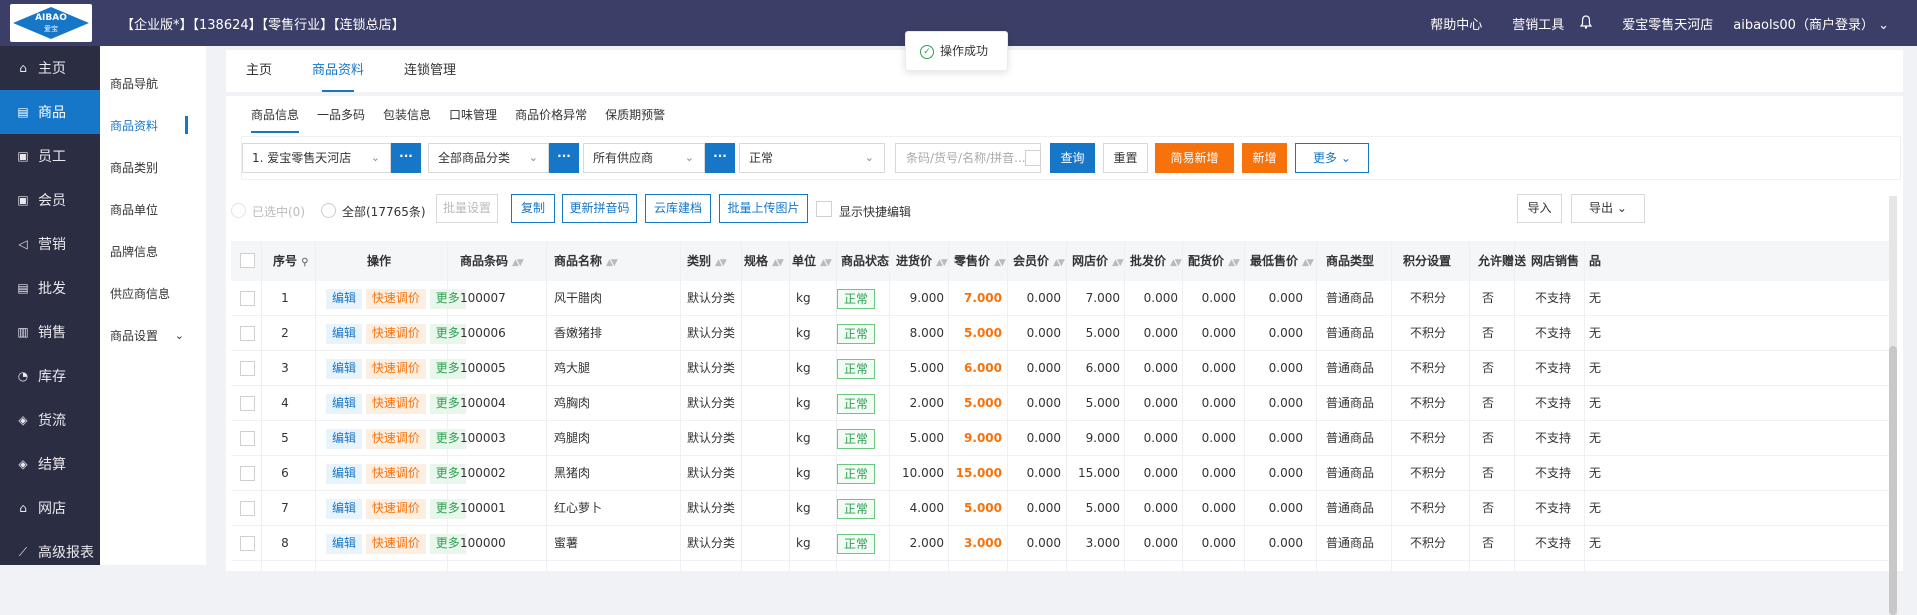  What do you see at coordinates (153, 335) in the screenshot?
I see `subnav-item-product-settings: 商品设置 ⌄` at bounding box center [153, 335].